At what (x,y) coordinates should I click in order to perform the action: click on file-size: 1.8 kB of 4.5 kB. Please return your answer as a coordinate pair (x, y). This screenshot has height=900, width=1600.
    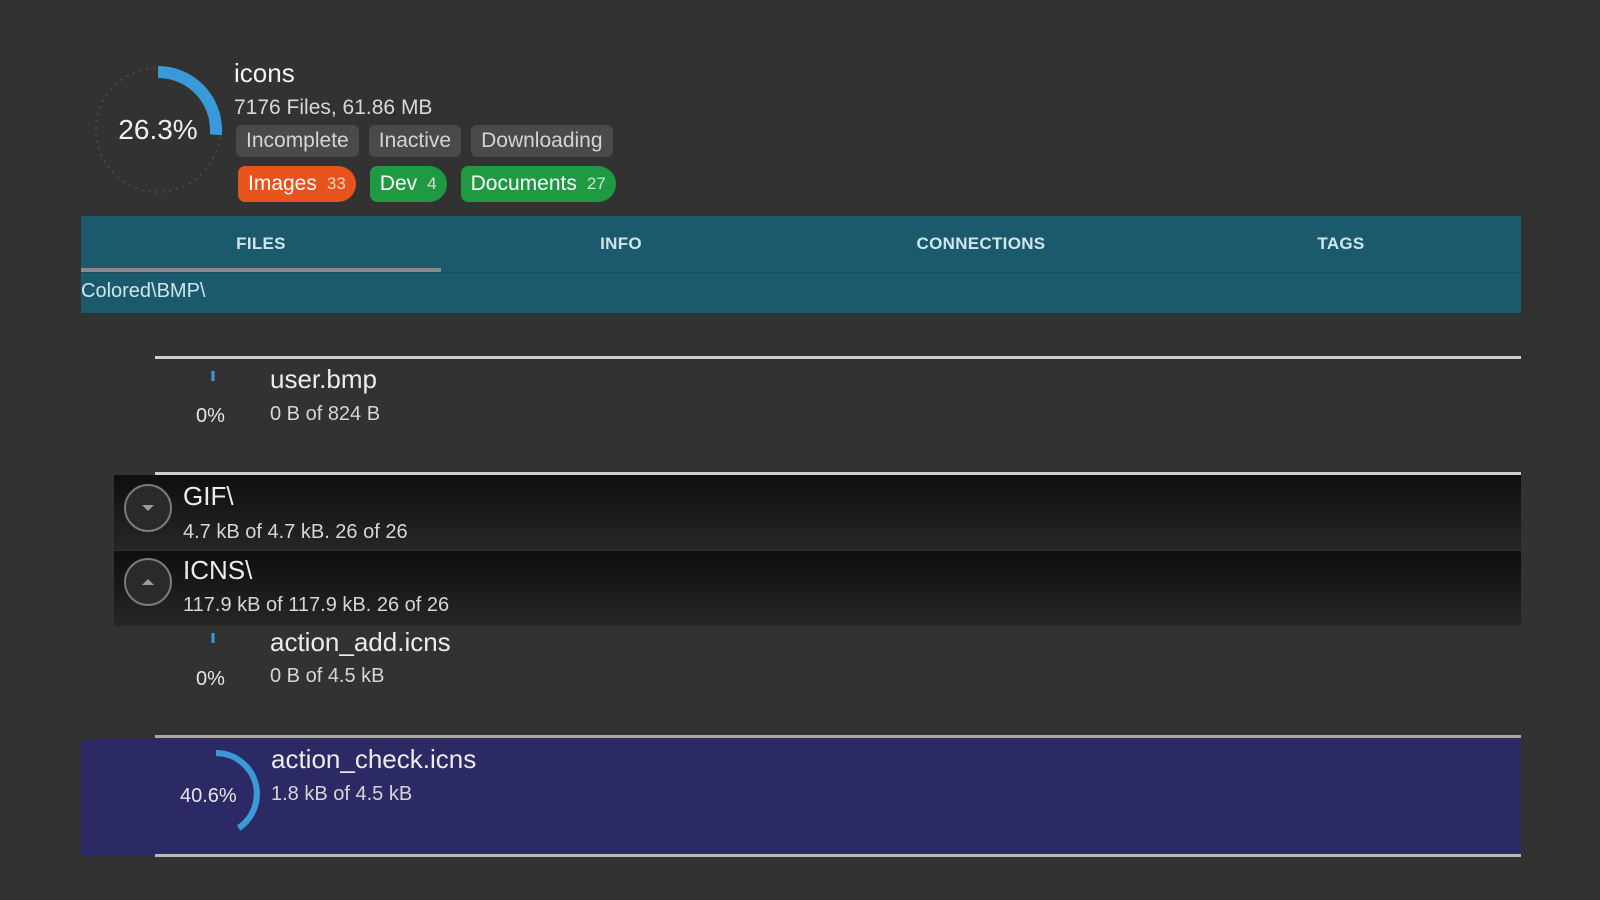
    Looking at the image, I should click on (342, 794).